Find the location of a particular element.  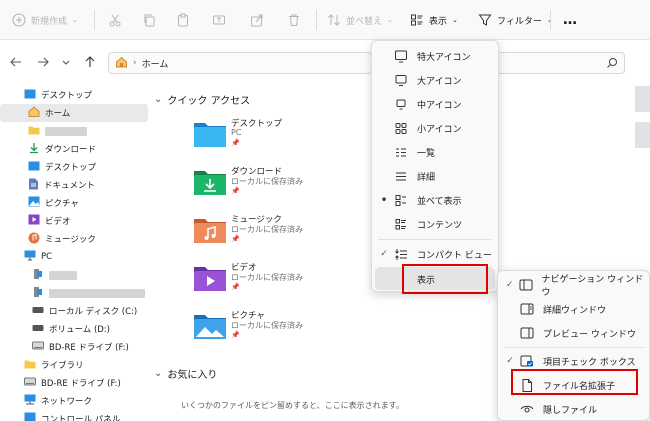

menu-item-compact-view: ✓ コンパクト ビュー is located at coordinates (435, 254).